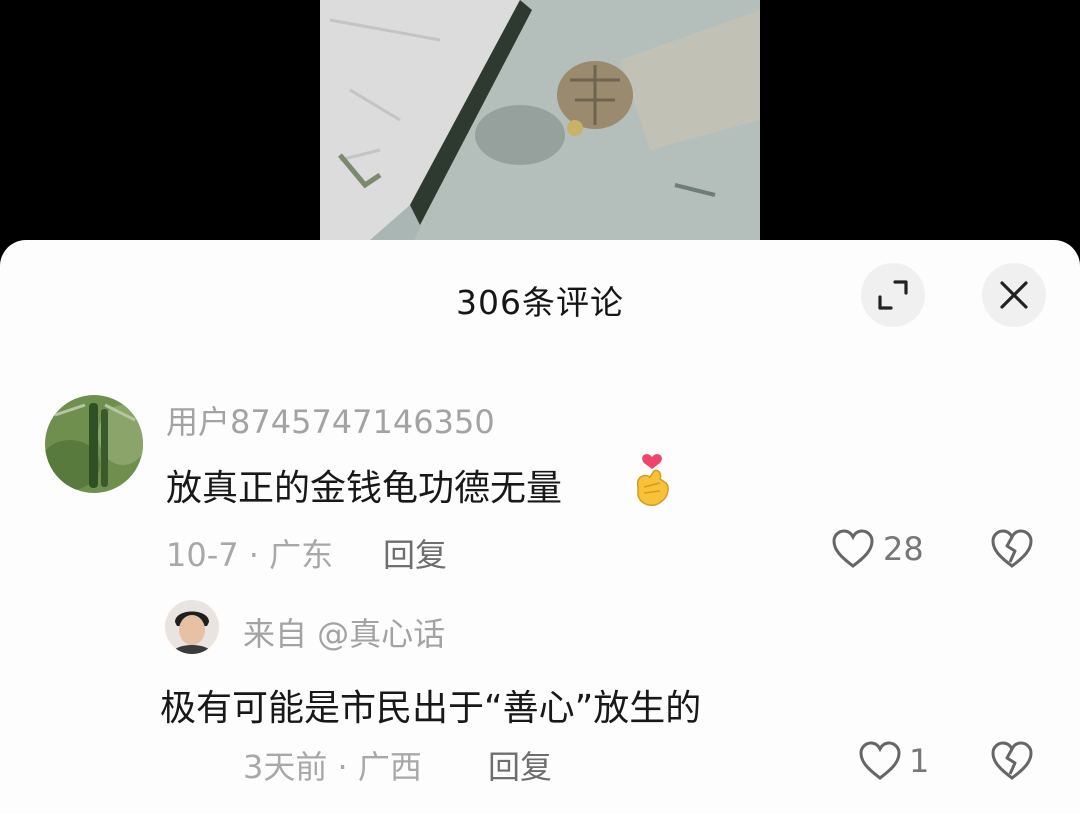 The image size is (1080, 813). I want to click on video-frame, so click(540, 125).